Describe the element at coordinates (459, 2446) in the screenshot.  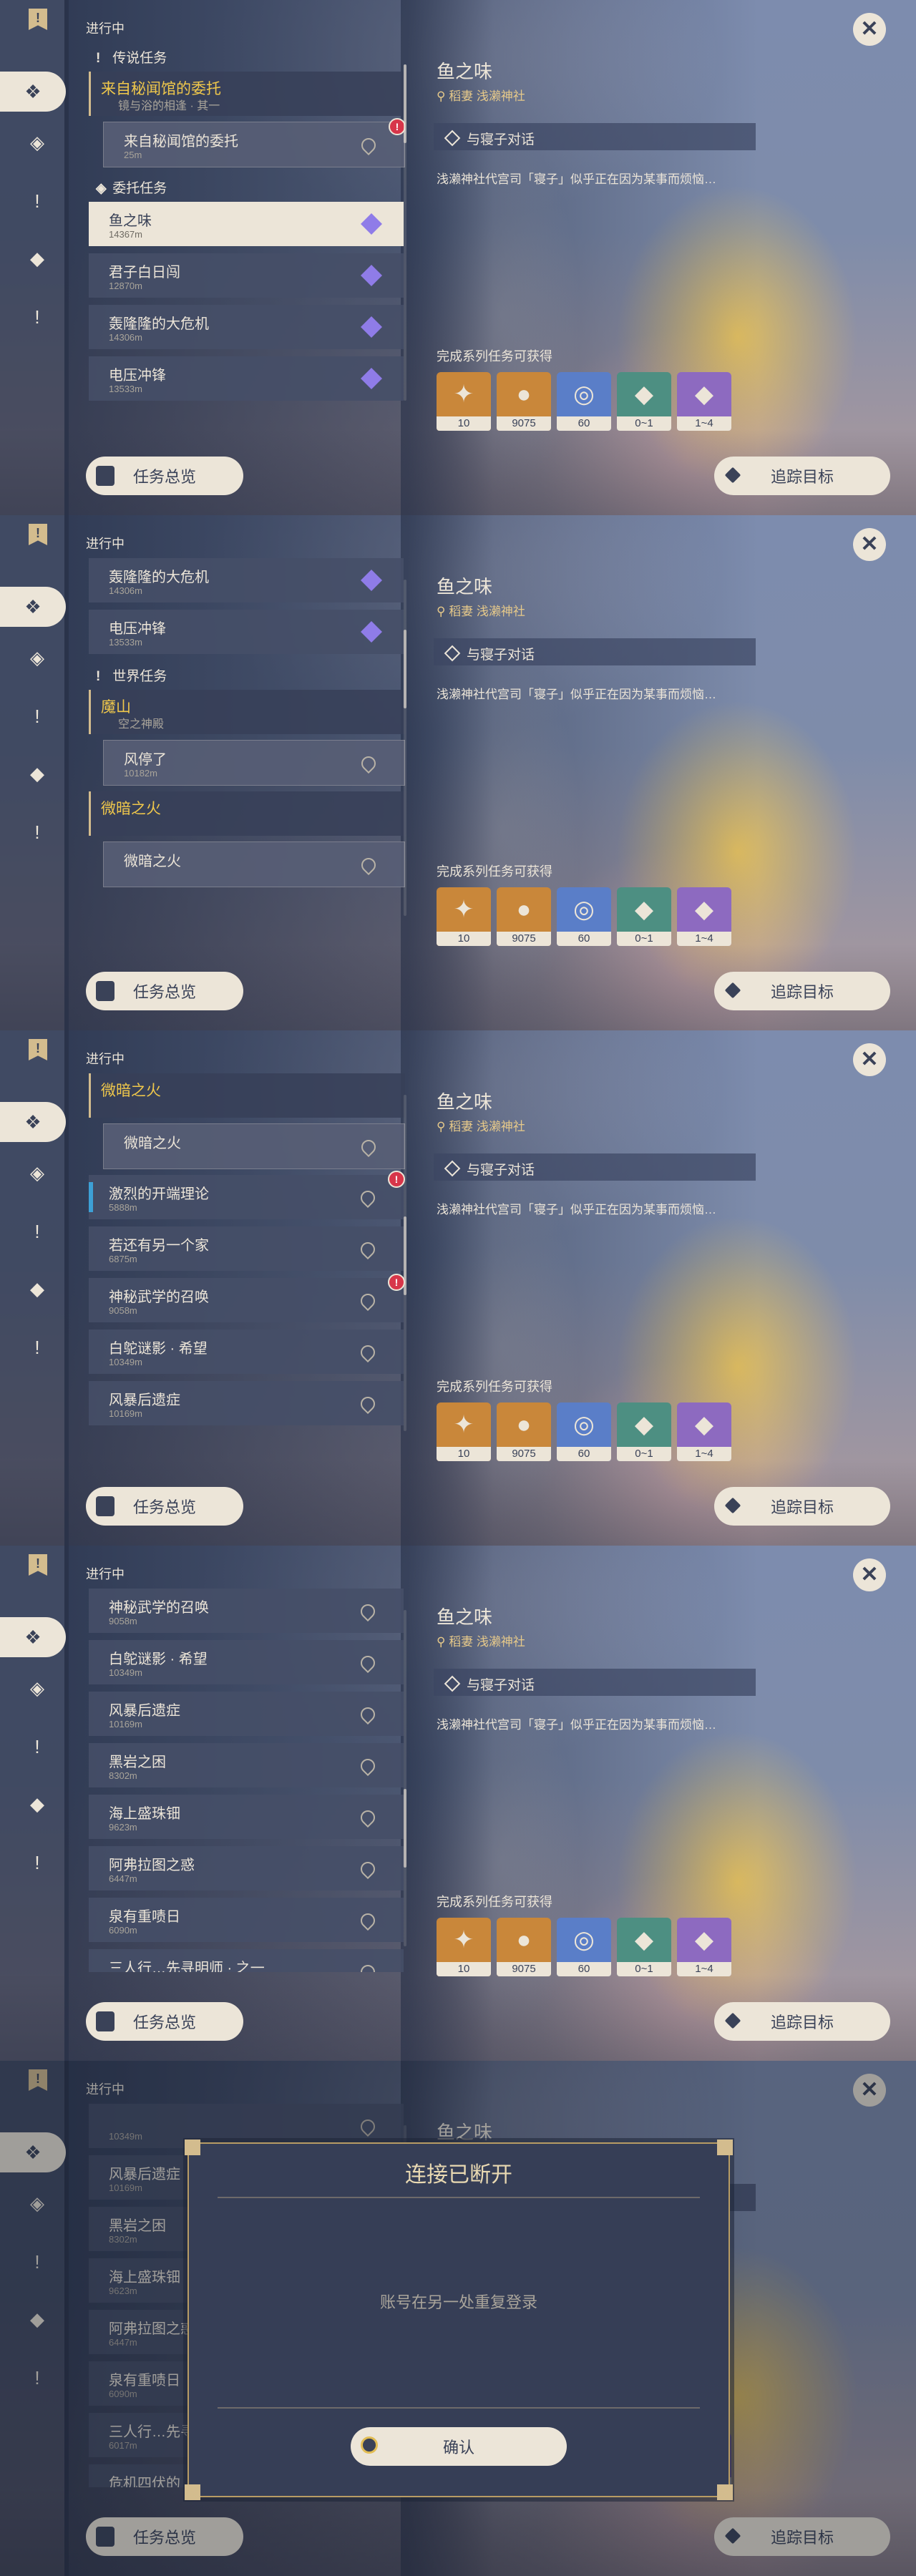
I see `confirm-button: 确认` at that location.